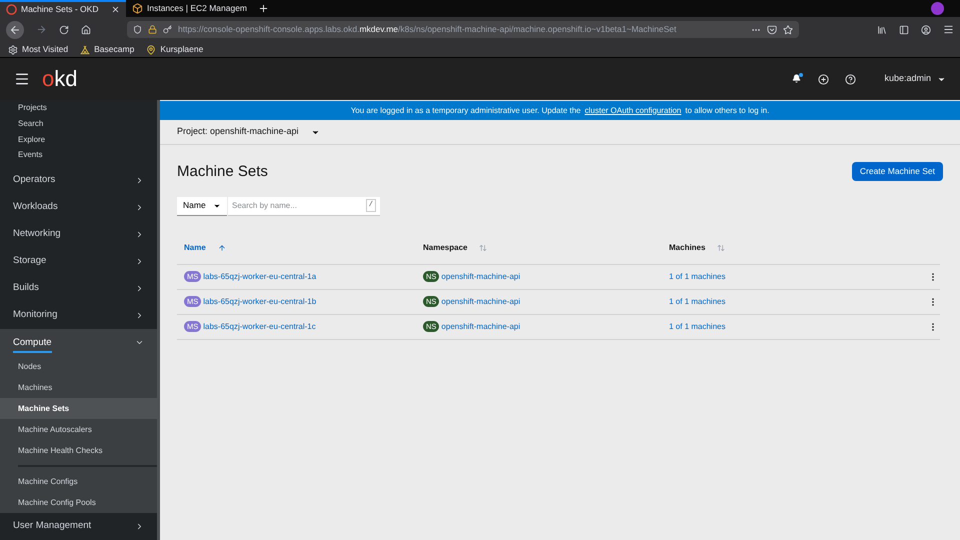 The image size is (960, 540). Describe the element at coordinates (78, 367) in the screenshot. I see `sidebar-item: Nodes` at that location.